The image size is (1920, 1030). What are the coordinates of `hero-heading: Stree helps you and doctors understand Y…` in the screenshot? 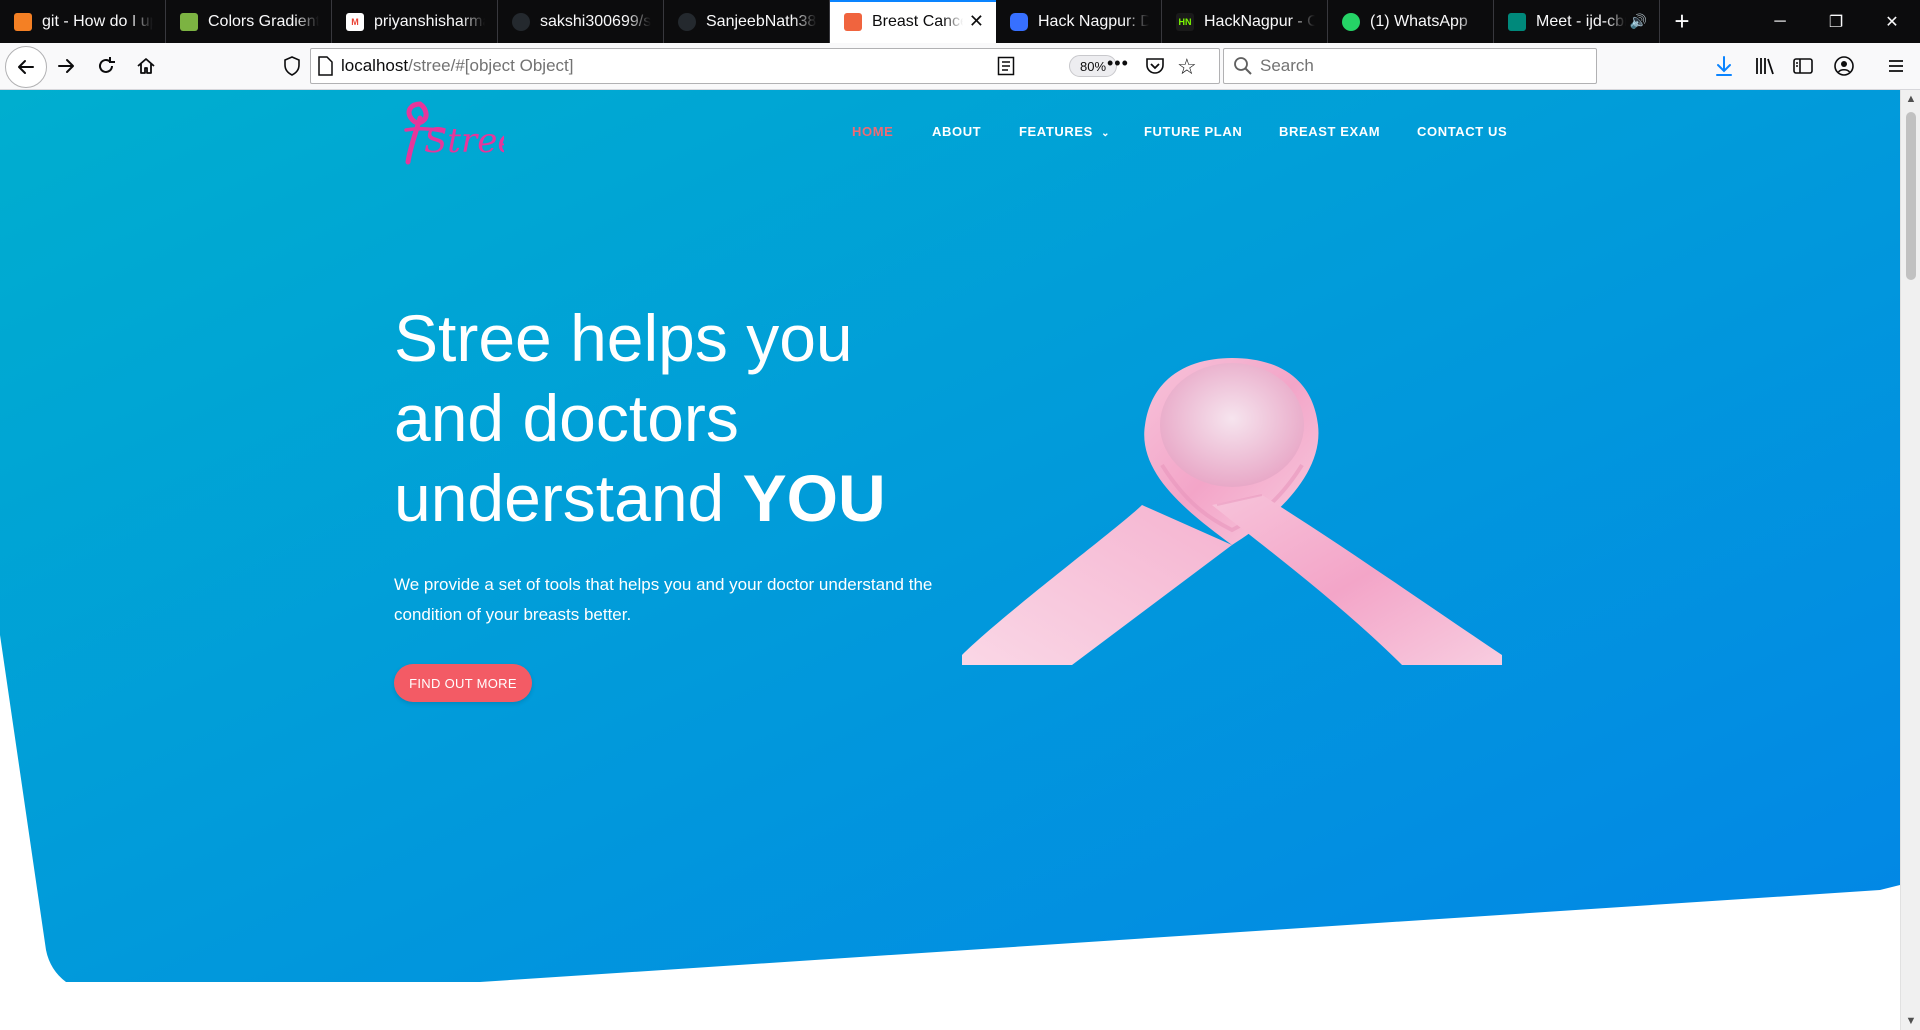 It's located at (694, 418).